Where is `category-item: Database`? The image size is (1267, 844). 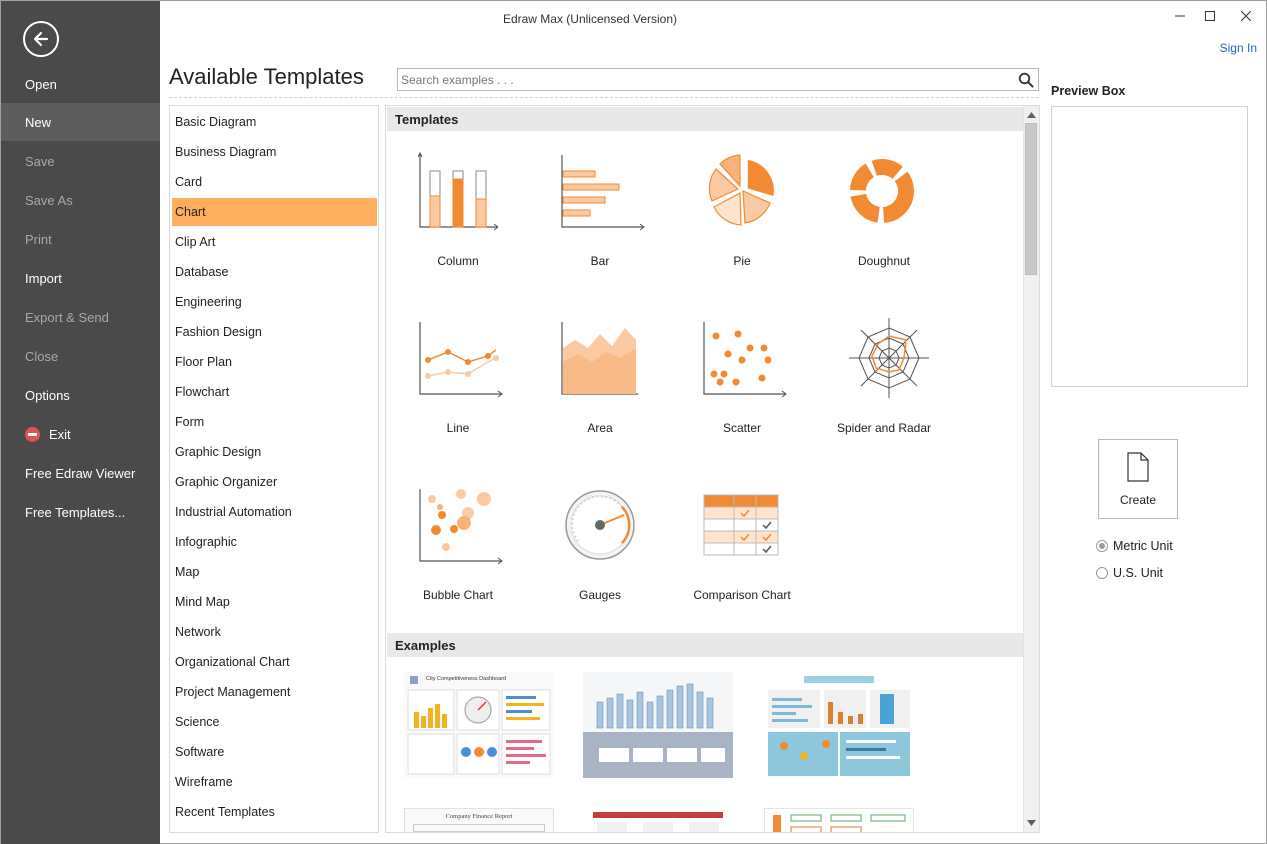
category-item: Database is located at coordinates (274, 272).